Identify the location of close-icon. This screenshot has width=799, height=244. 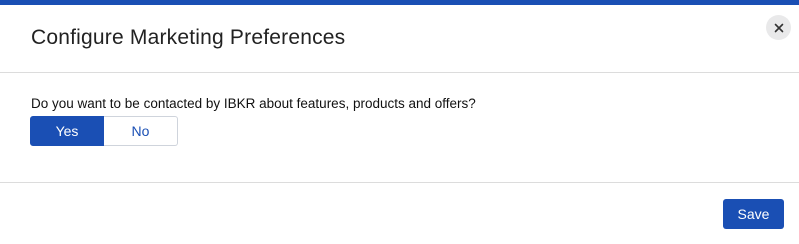
(779, 28).